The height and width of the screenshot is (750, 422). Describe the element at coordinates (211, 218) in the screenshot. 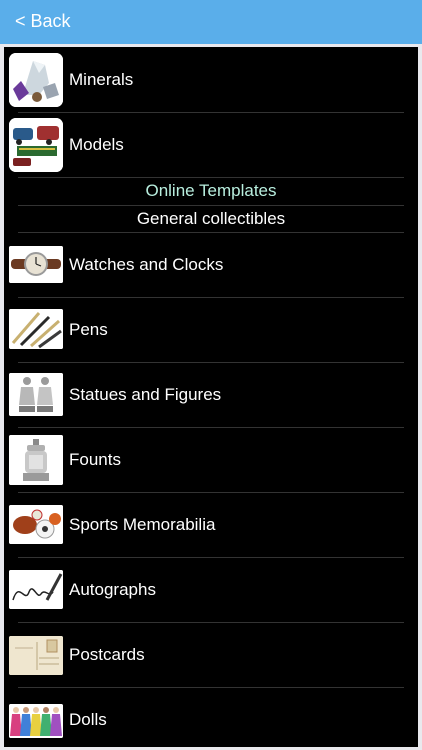

I see `general-collectibles-header: General collectibles` at that location.